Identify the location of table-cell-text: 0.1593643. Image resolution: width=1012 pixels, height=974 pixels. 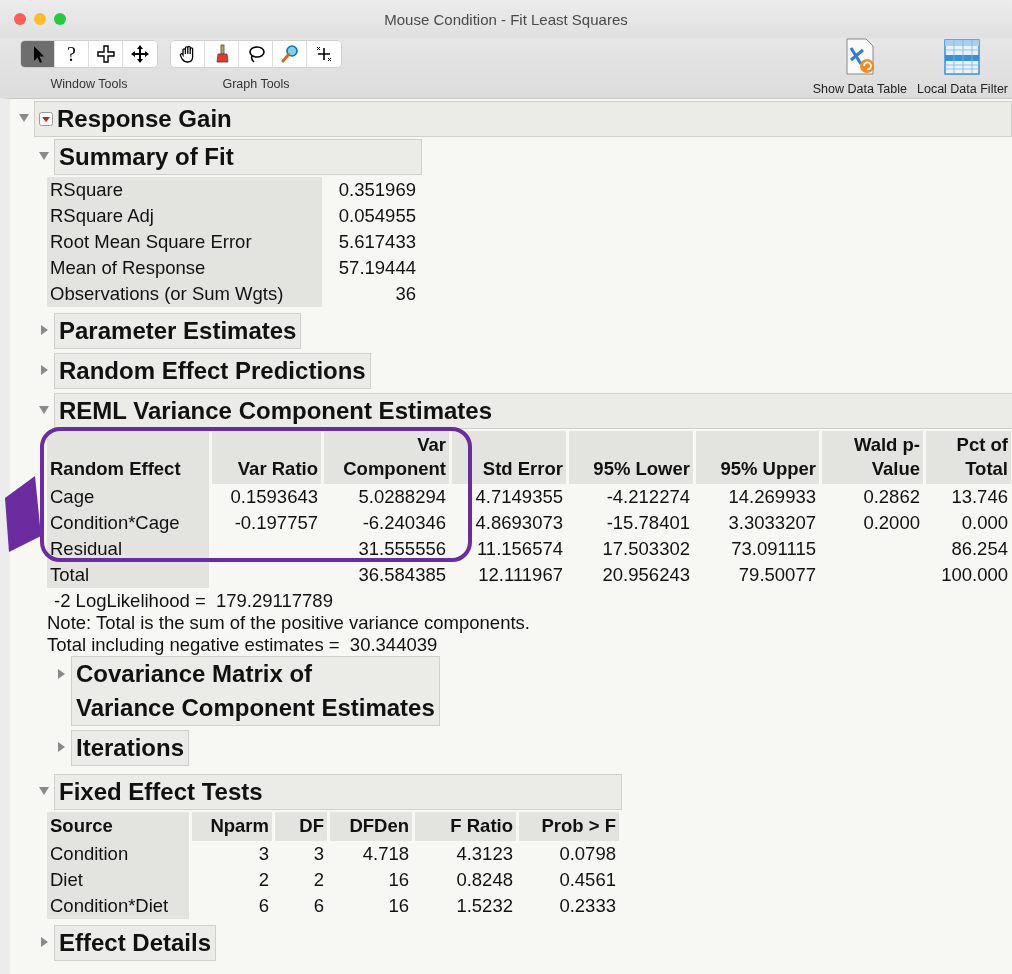
(274, 497).